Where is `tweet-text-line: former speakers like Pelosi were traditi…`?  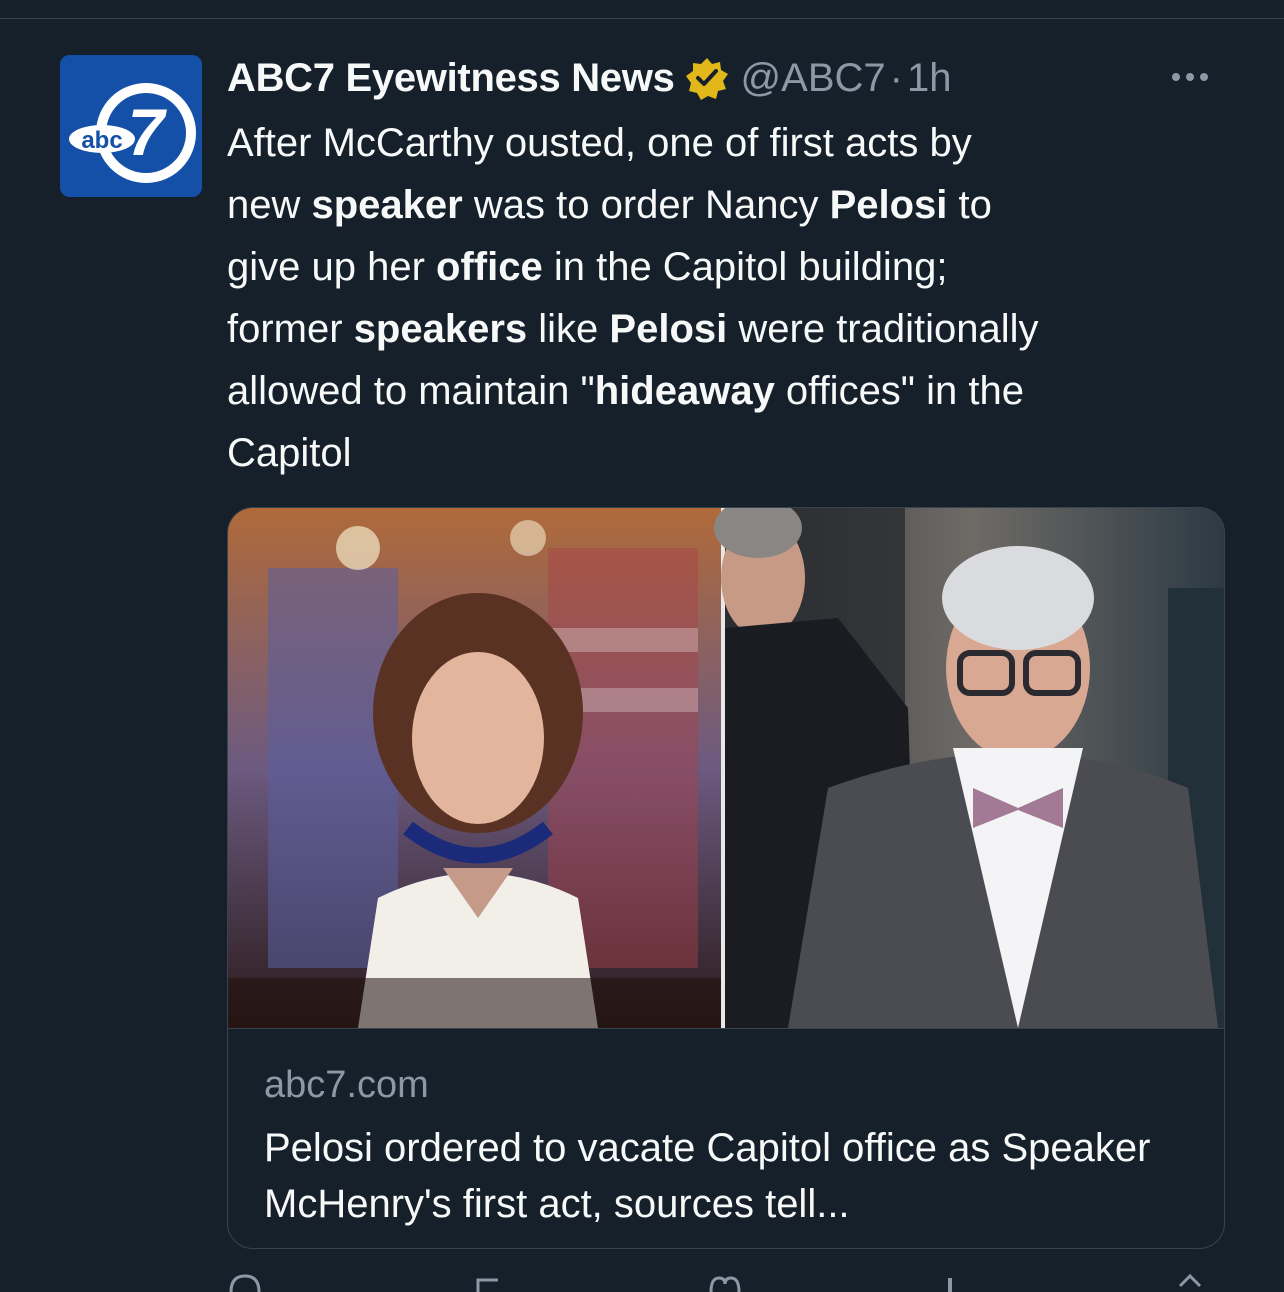 tweet-text-line: former speakers like Pelosi were traditi… is located at coordinates (732, 329).